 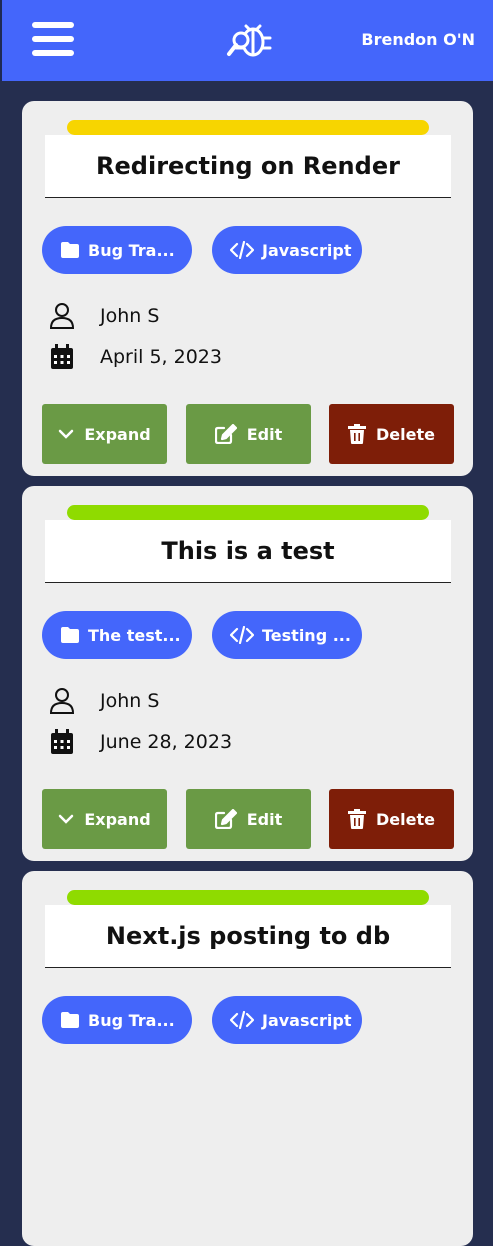 I want to click on ticket-title: Next.js posting to db, so click(x=248, y=936).